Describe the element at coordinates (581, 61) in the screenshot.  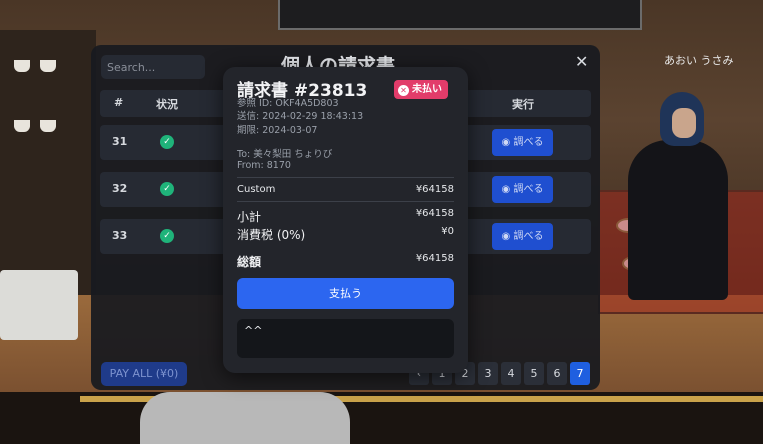
I see `close-button: ✕` at that location.